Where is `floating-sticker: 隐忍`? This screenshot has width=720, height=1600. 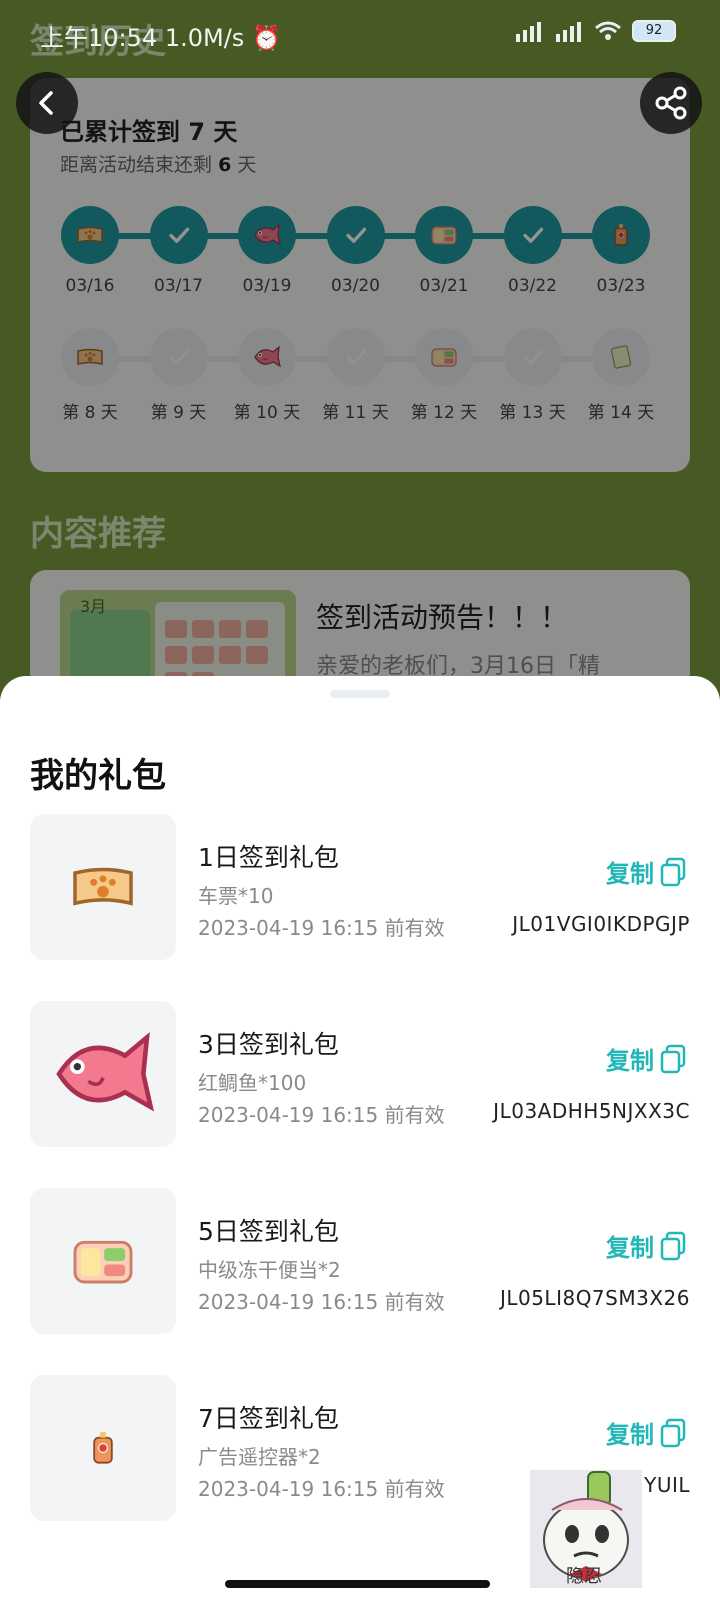 floating-sticker: 隐忍 is located at coordinates (586, 1529).